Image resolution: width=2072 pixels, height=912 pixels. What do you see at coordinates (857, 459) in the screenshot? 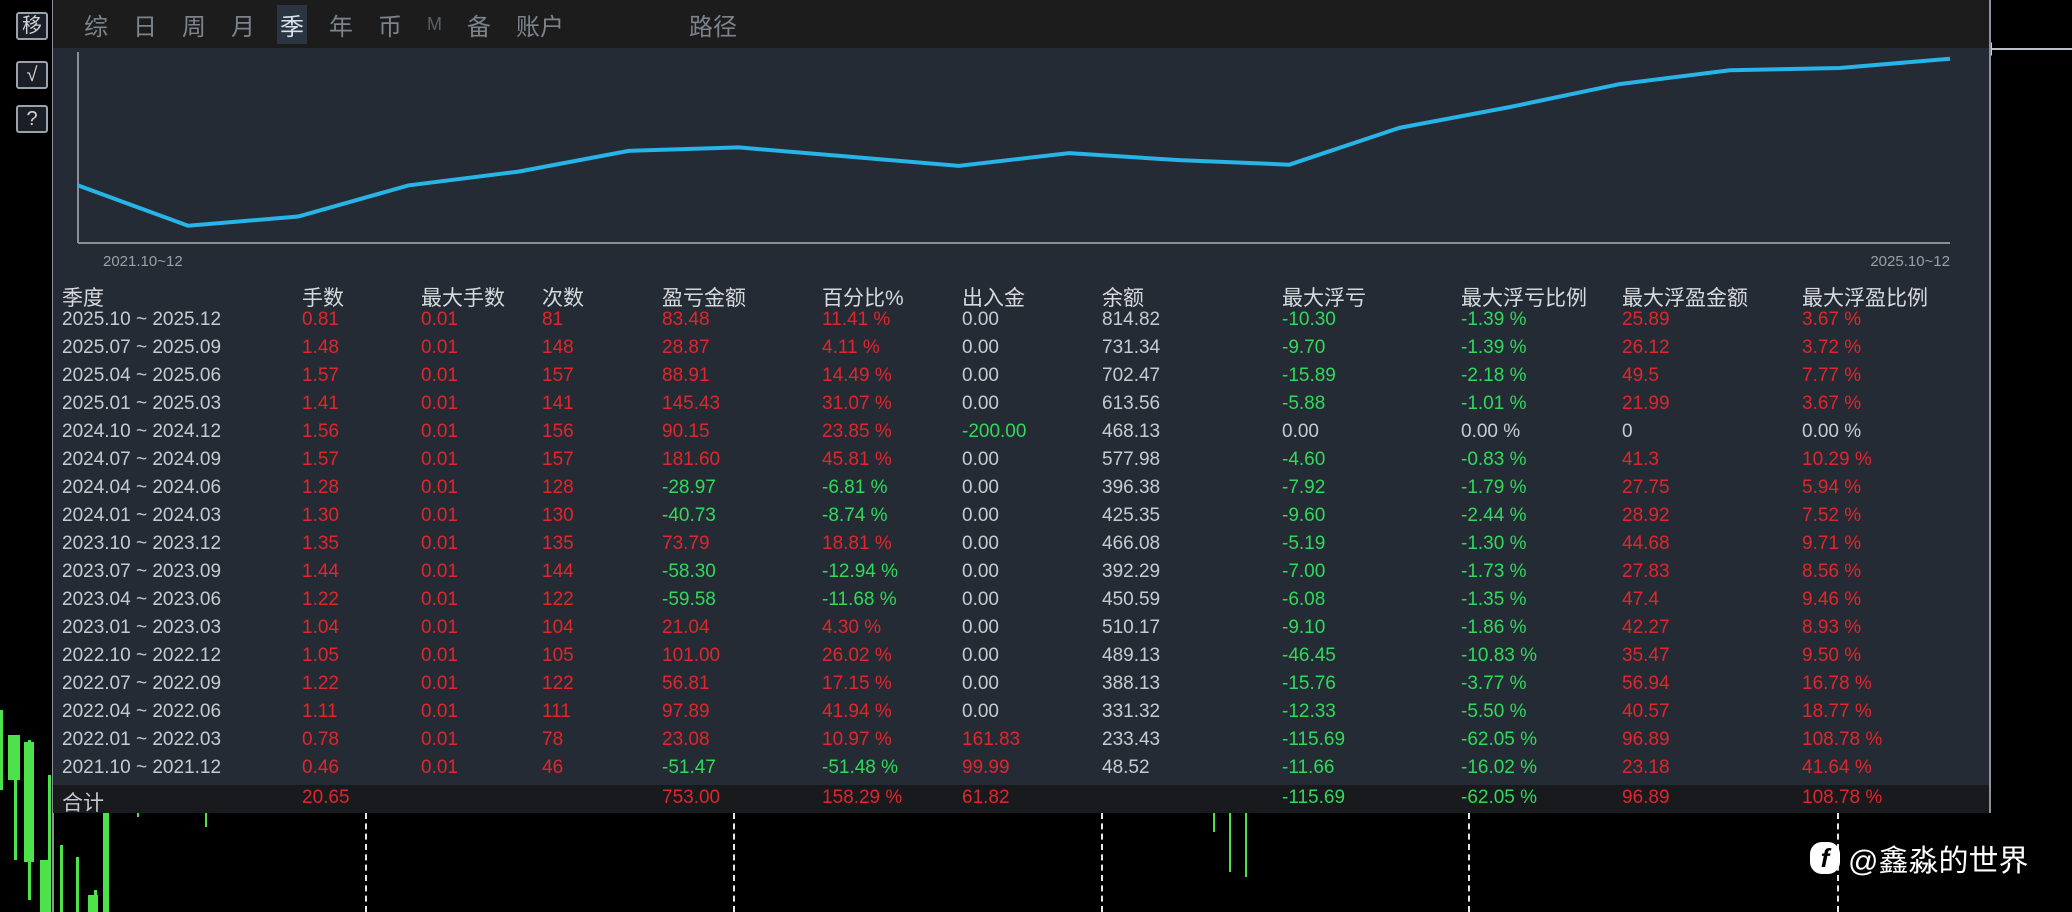
I see `cell-percent: 45.81 %` at bounding box center [857, 459].